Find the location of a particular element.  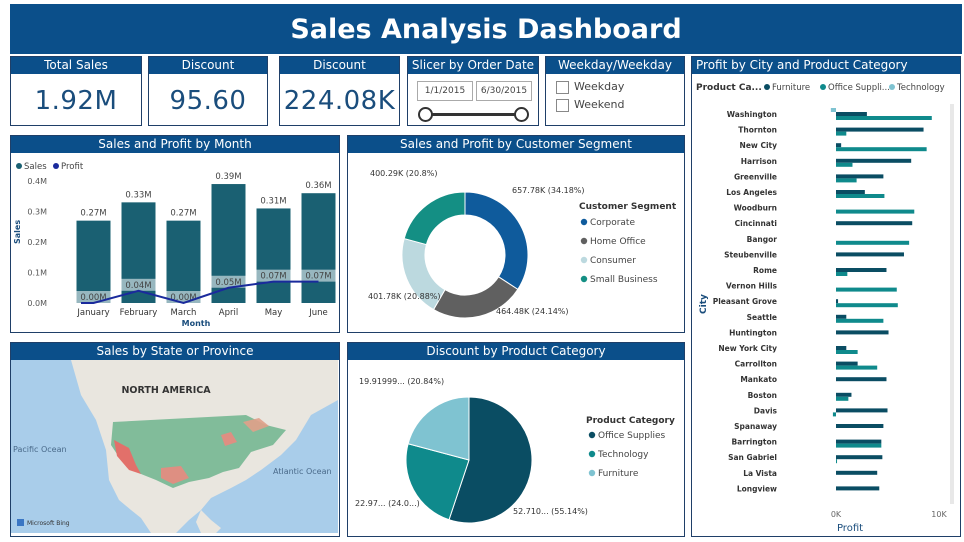

sales-data-label: 0.33M is located at coordinates (138, 195).